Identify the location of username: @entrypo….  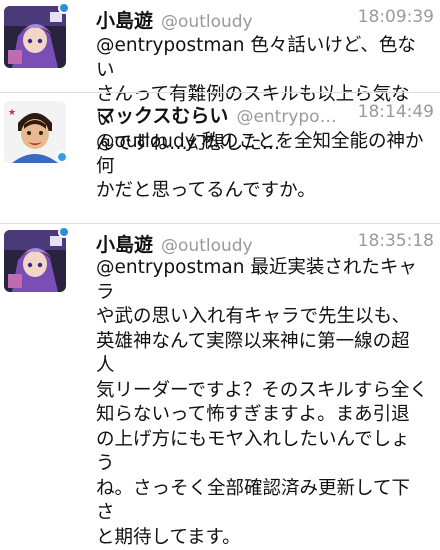
(286, 117).